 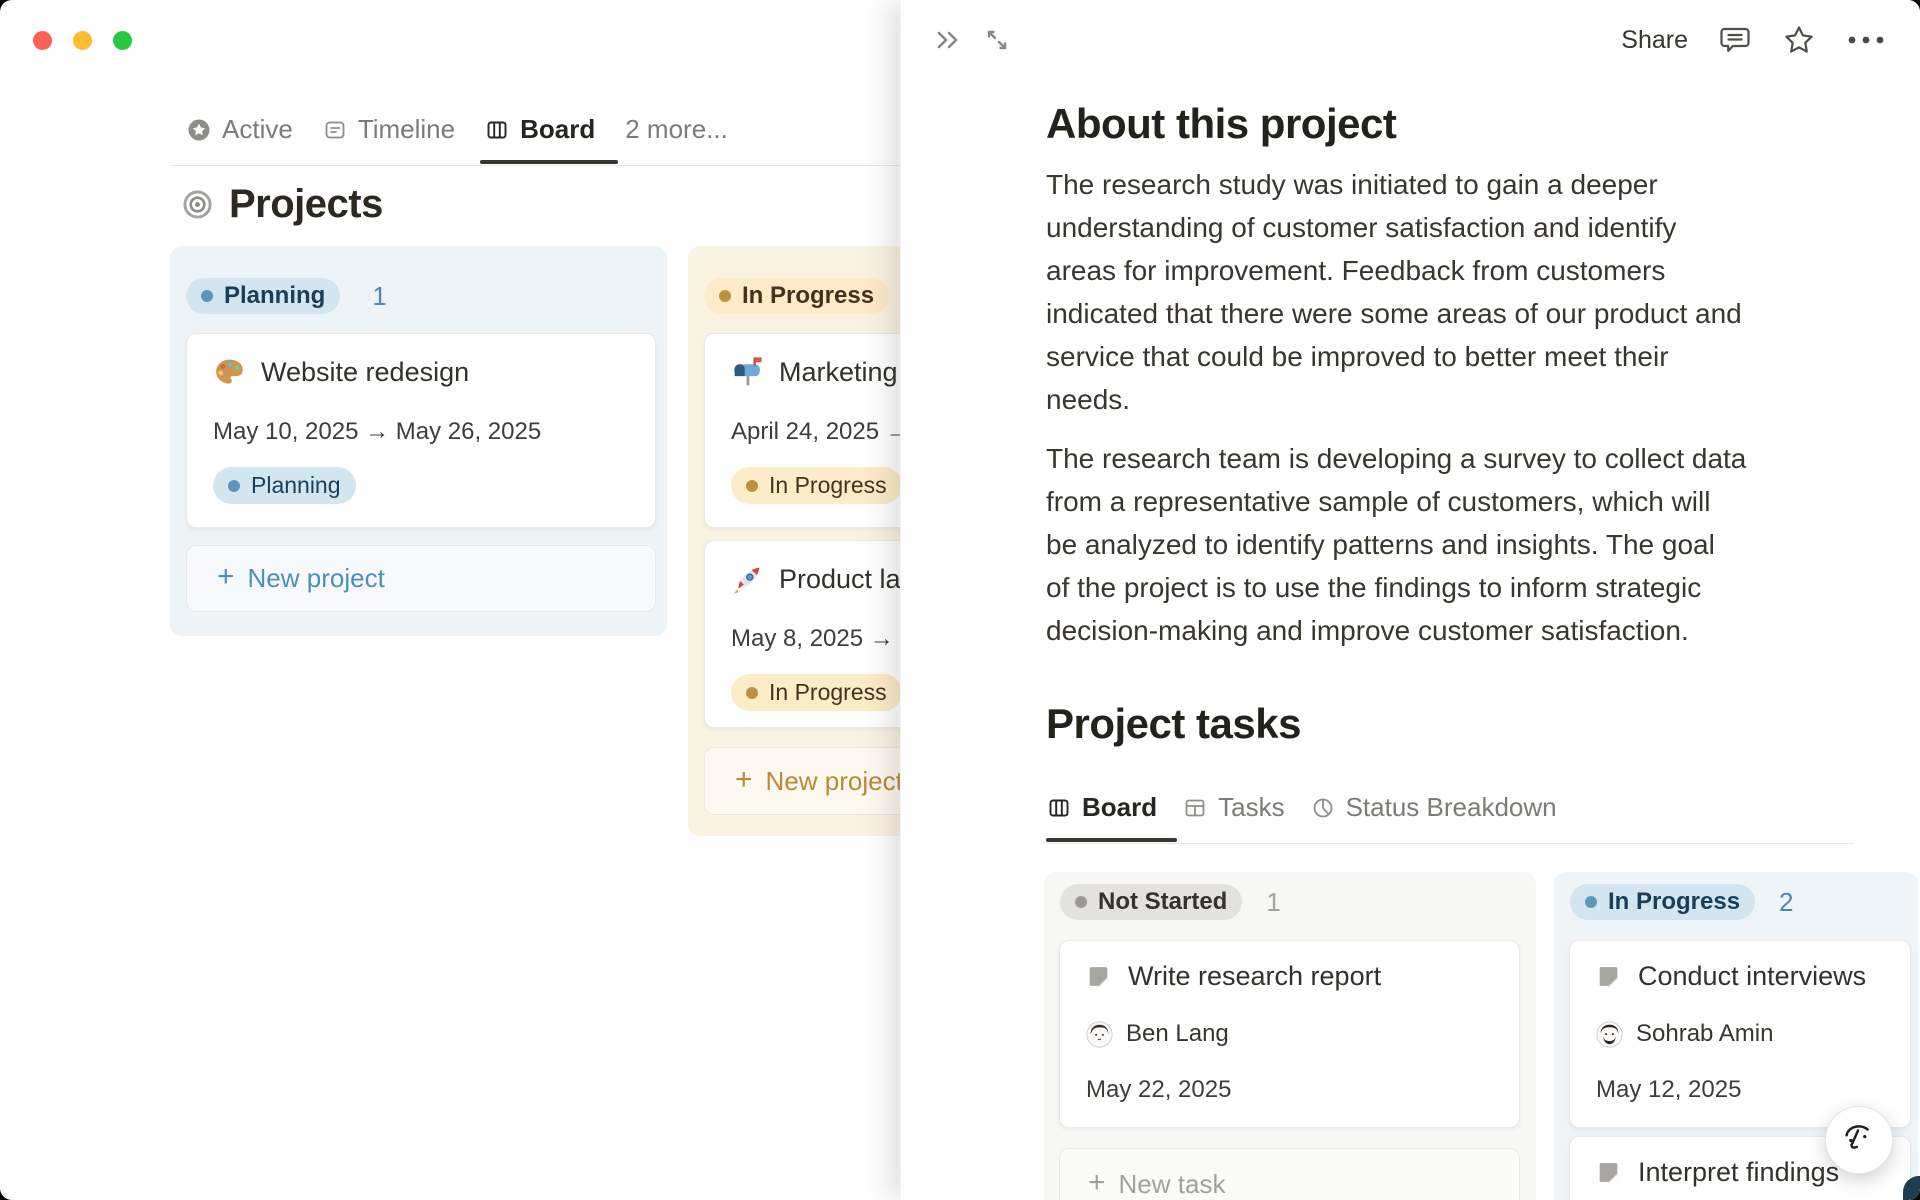 I want to click on new-task-label: New task, so click(x=1172, y=1183).